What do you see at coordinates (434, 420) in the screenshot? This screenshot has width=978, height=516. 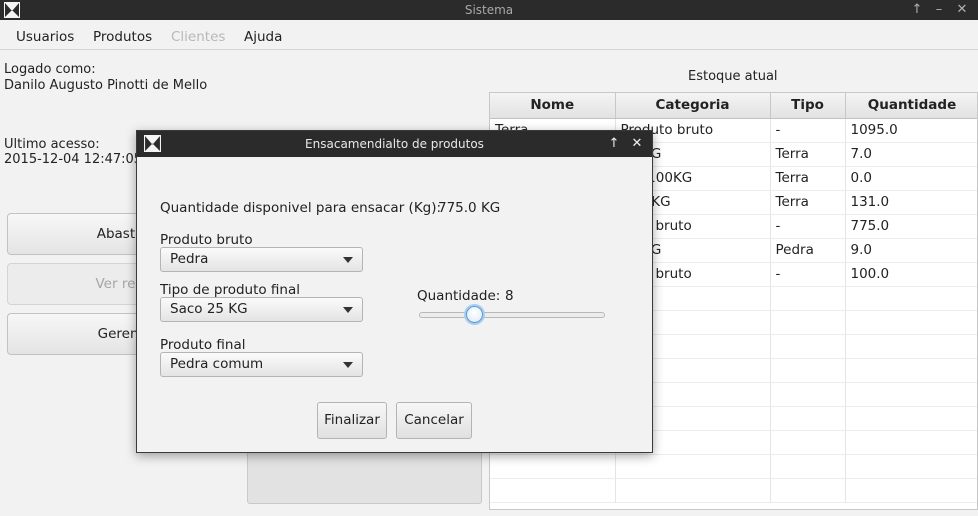 I see `cancel-button: Cancelar` at bounding box center [434, 420].